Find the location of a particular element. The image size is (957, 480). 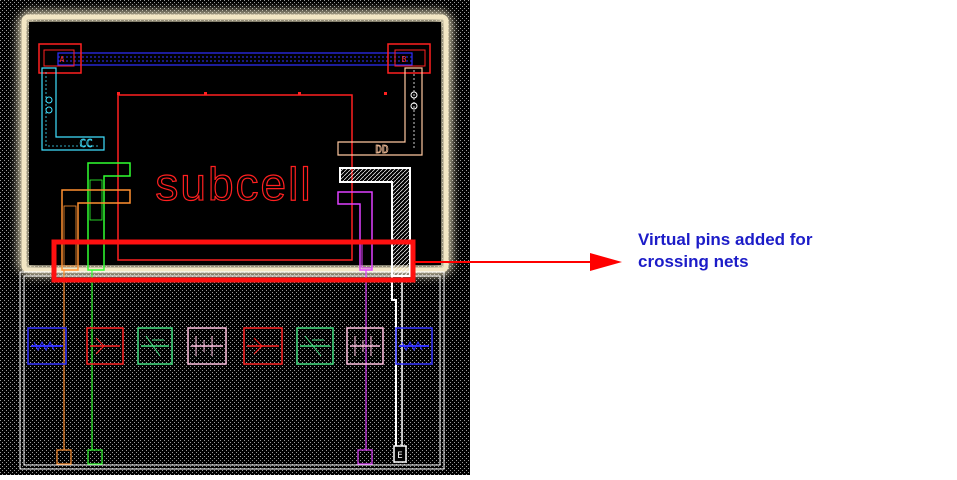

annotation-line-2: crossing nets is located at coordinates (693, 261).